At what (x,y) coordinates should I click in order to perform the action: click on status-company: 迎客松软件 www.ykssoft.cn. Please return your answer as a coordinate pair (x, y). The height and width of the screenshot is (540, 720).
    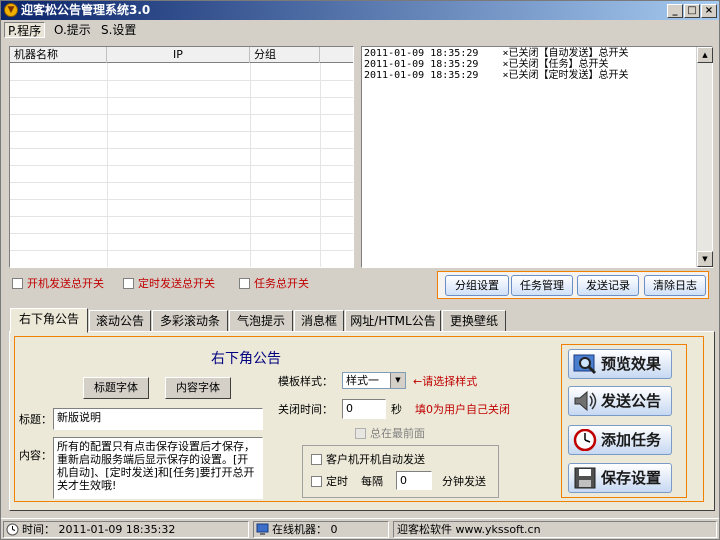
    Looking at the image, I should click on (555, 529).